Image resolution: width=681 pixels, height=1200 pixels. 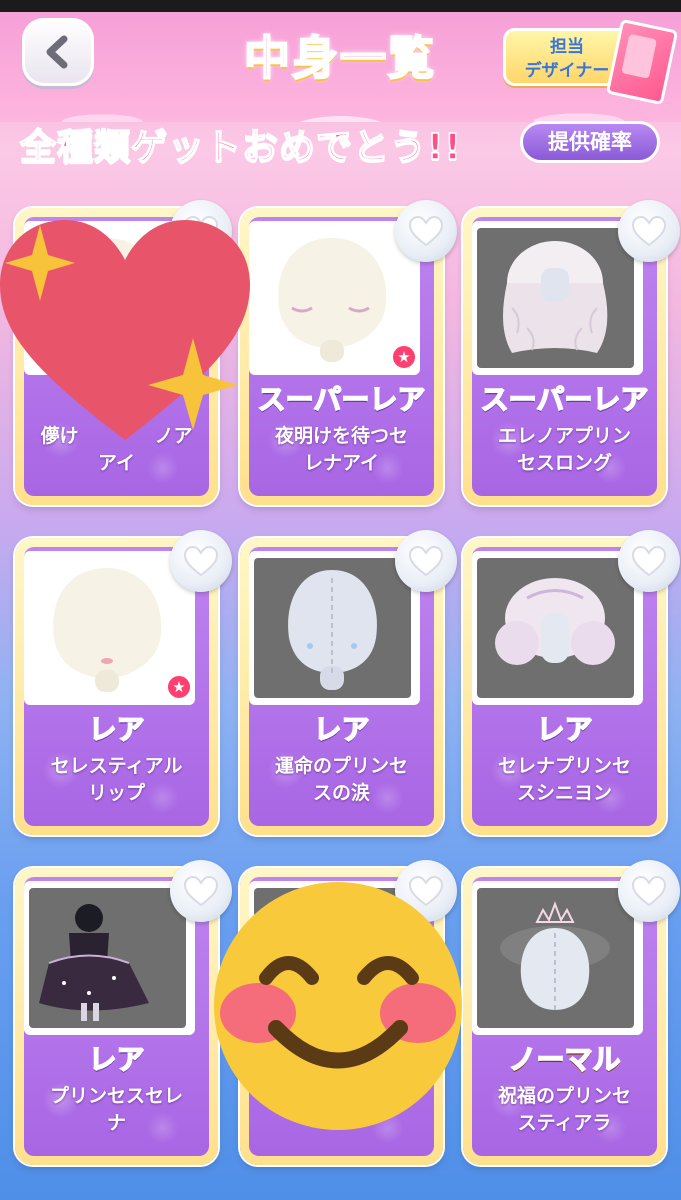 What do you see at coordinates (116, 1123) in the screenshot?
I see `item-name-line2: ナ` at bounding box center [116, 1123].